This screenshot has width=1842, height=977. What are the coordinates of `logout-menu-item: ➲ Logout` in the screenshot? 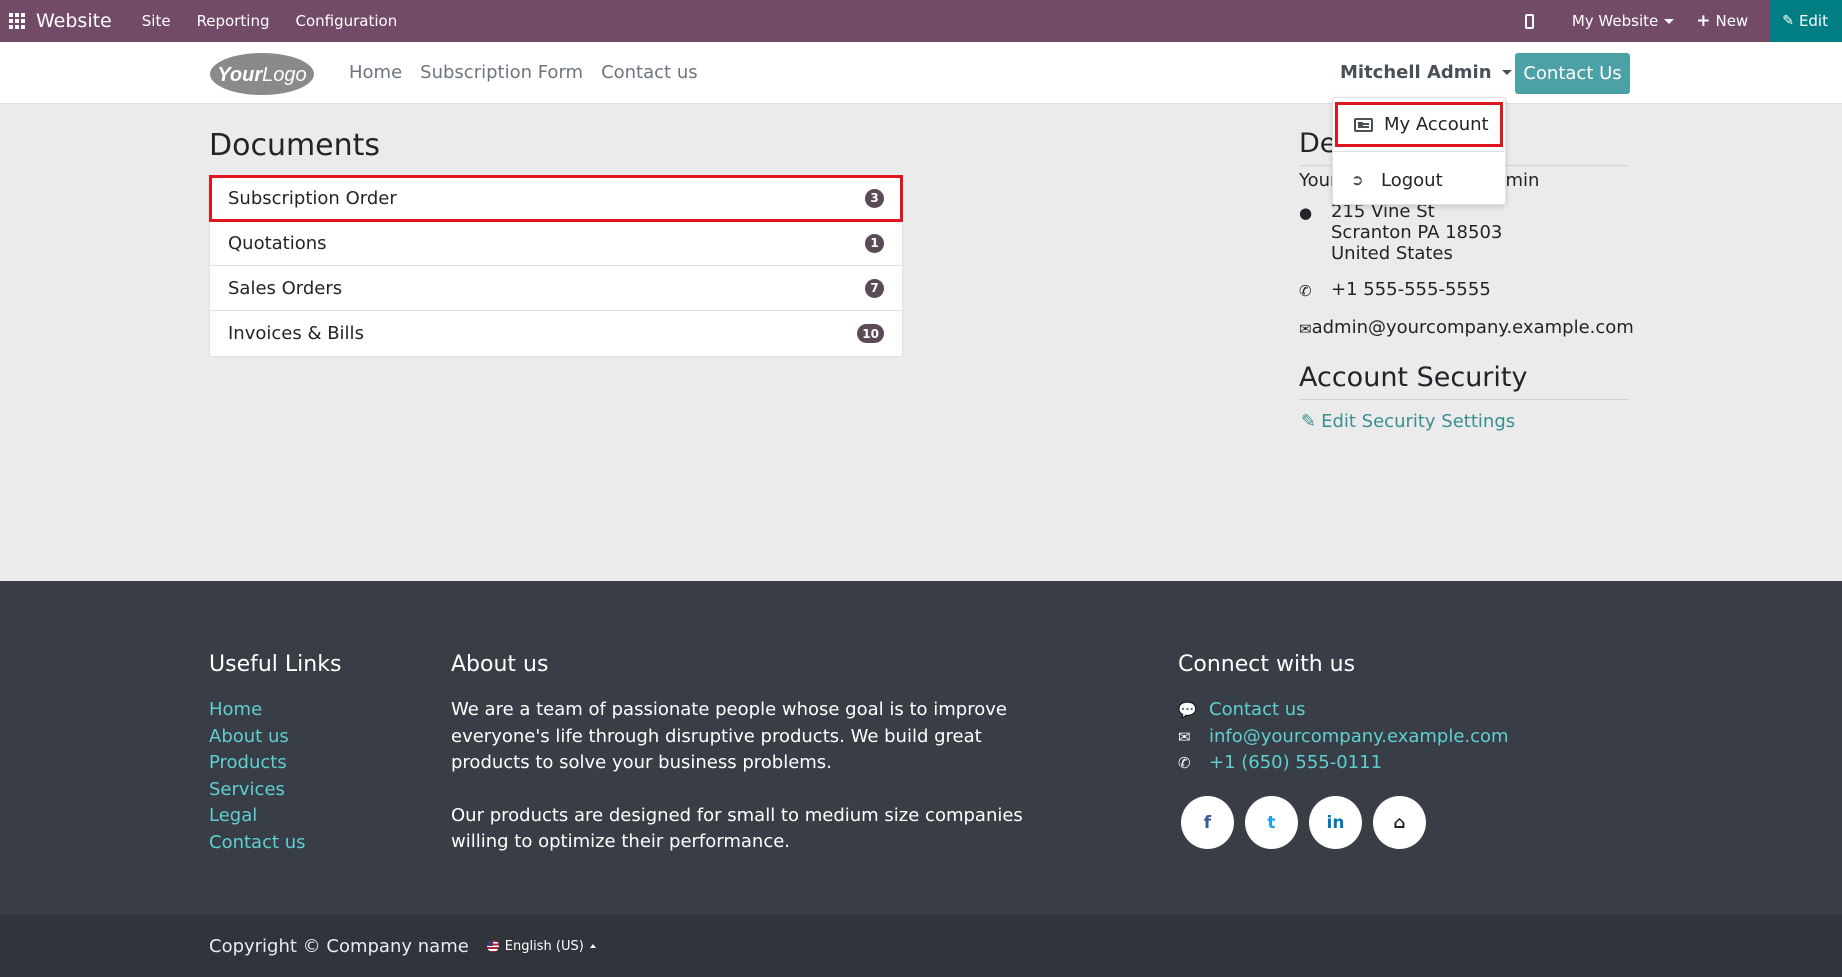 It's located at (1419, 180).